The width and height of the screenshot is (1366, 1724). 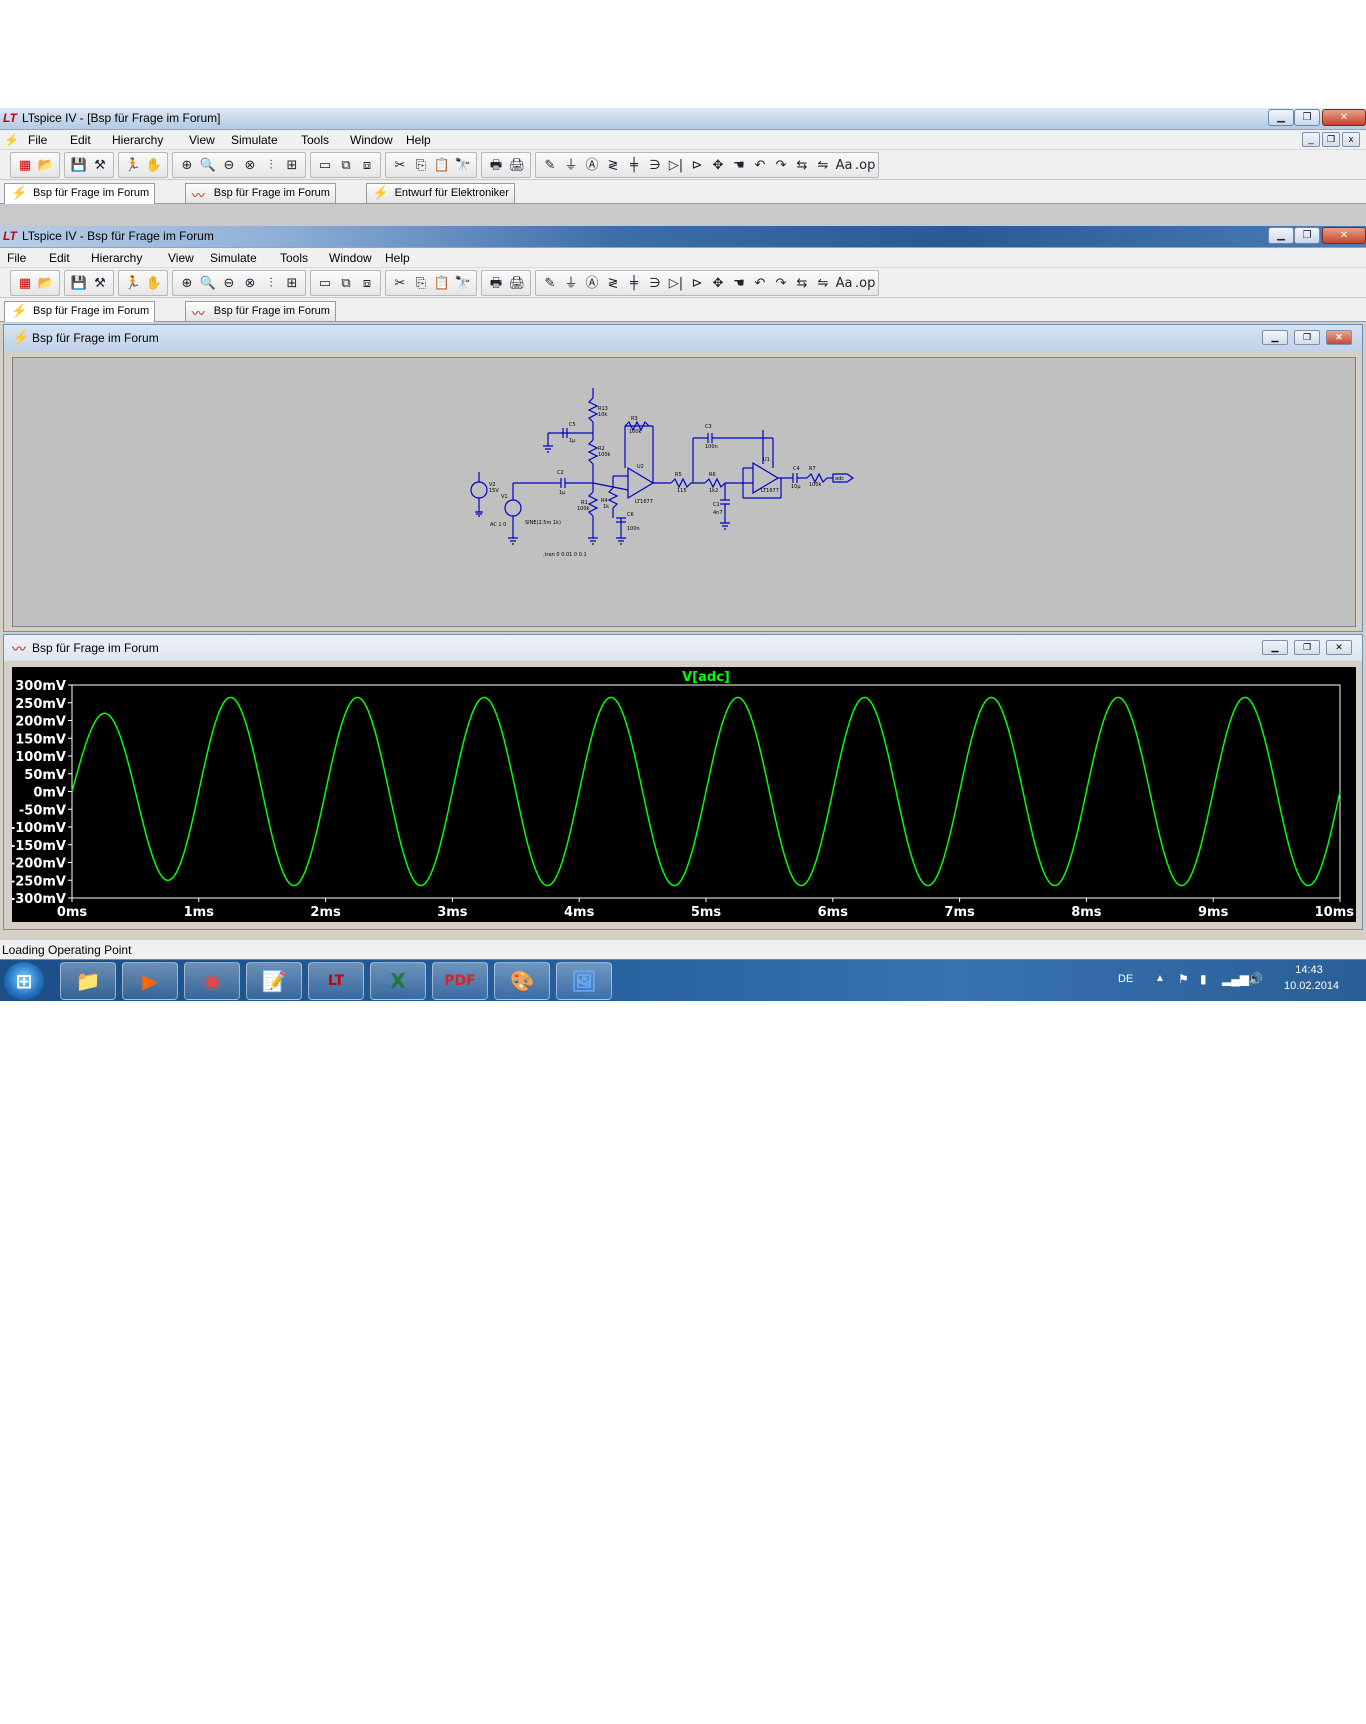 What do you see at coordinates (463, 284) in the screenshot?
I see `find-icon: 🔭` at bounding box center [463, 284].